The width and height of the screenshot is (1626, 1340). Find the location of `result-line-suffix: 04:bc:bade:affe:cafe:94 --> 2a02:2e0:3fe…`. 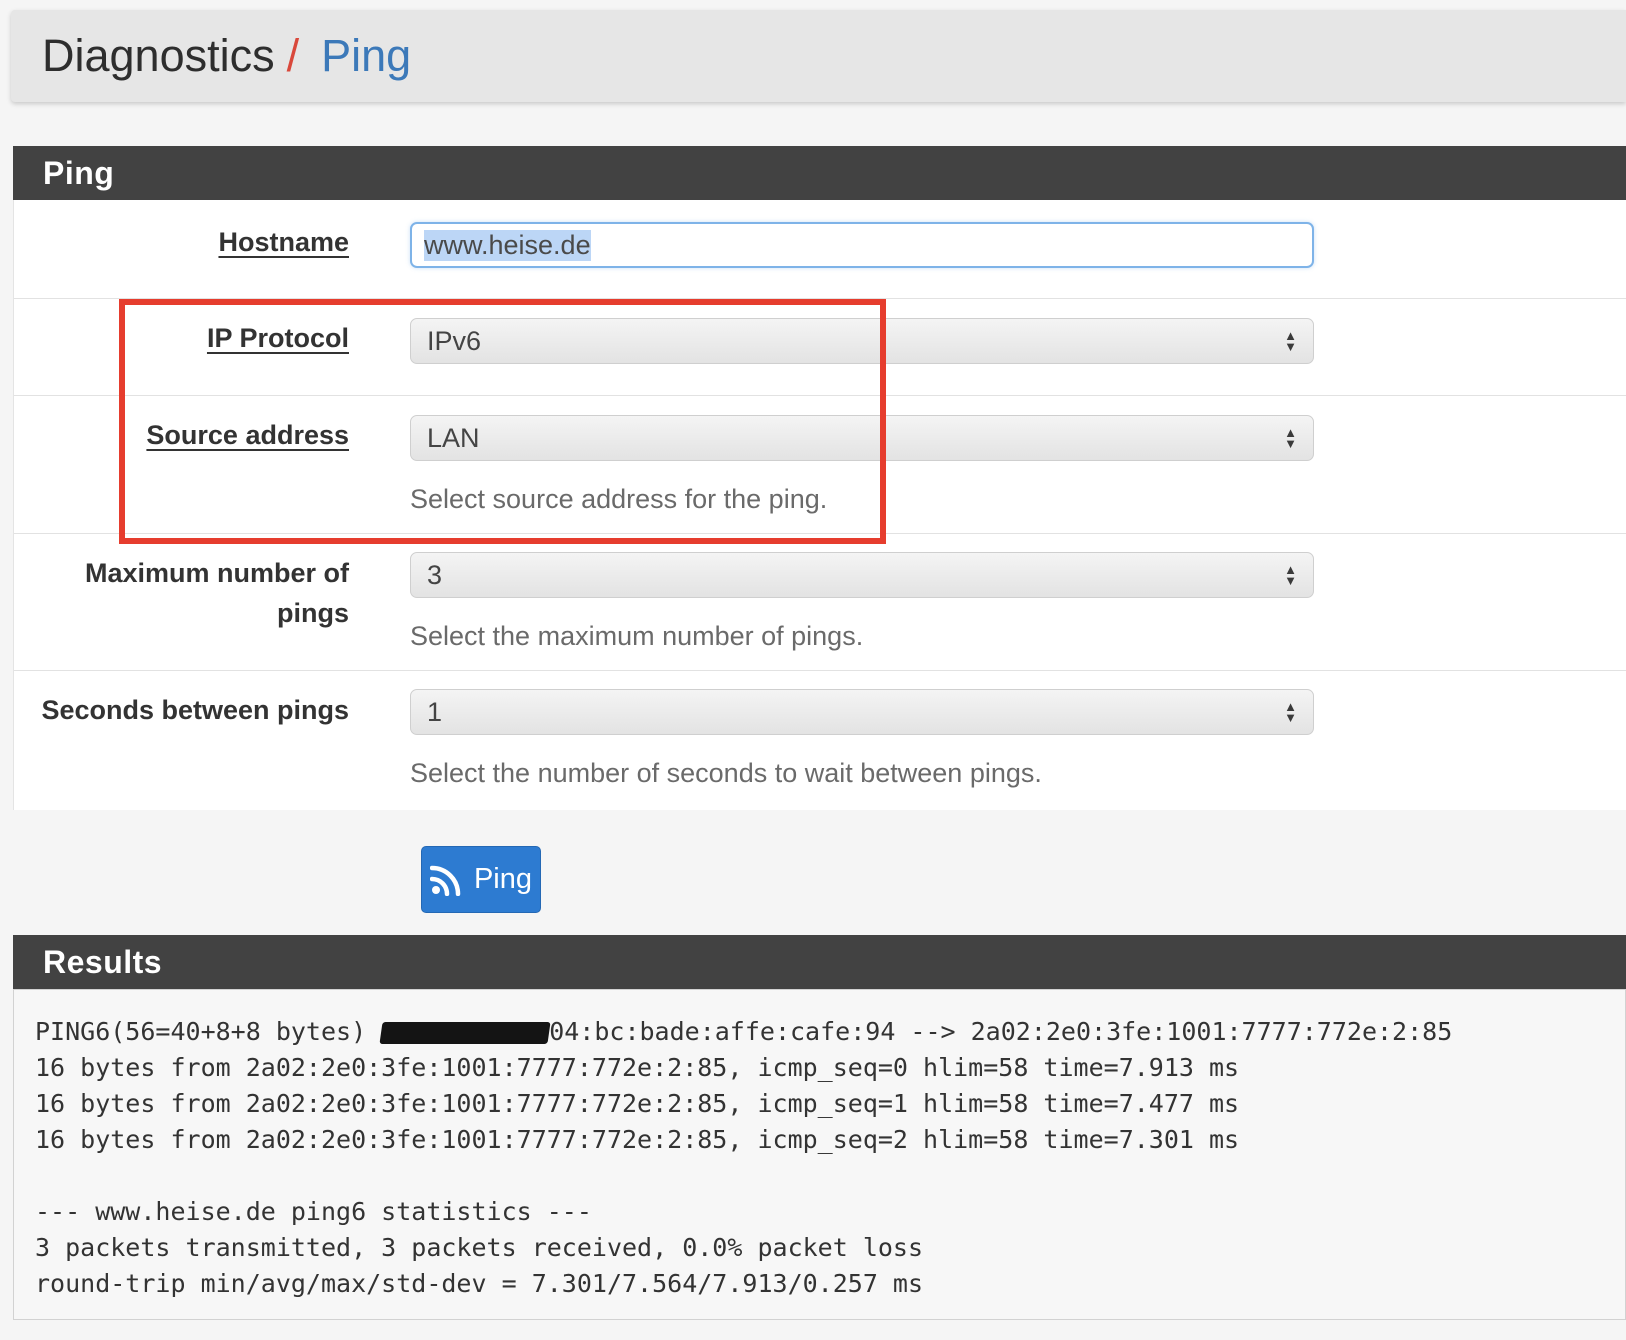

result-line-suffix: 04:bc:bade:affe:cafe:94 --> 2a02:2e0:3fe… is located at coordinates (1001, 1031).